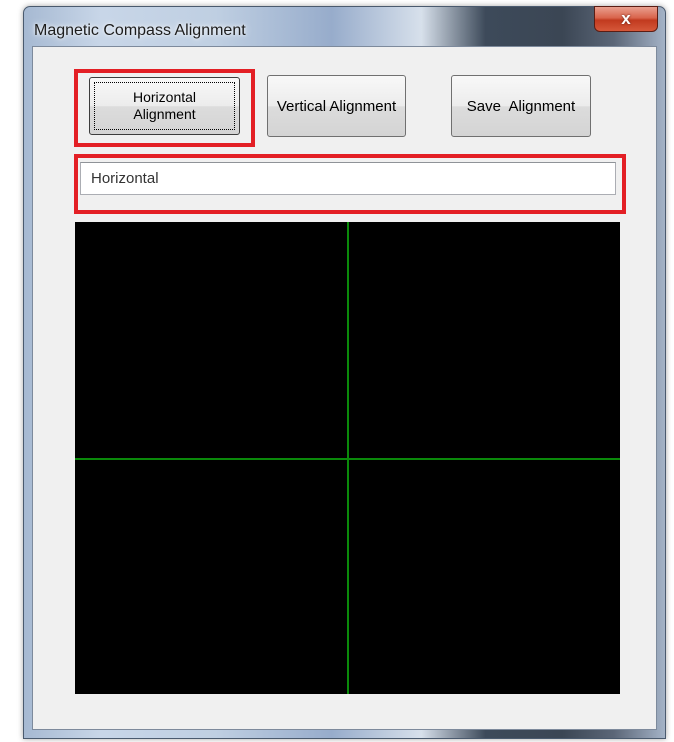 This screenshot has height=742, width=674. What do you see at coordinates (164, 108) in the screenshot?
I see `highlight-box-horizontal-button` at bounding box center [164, 108].